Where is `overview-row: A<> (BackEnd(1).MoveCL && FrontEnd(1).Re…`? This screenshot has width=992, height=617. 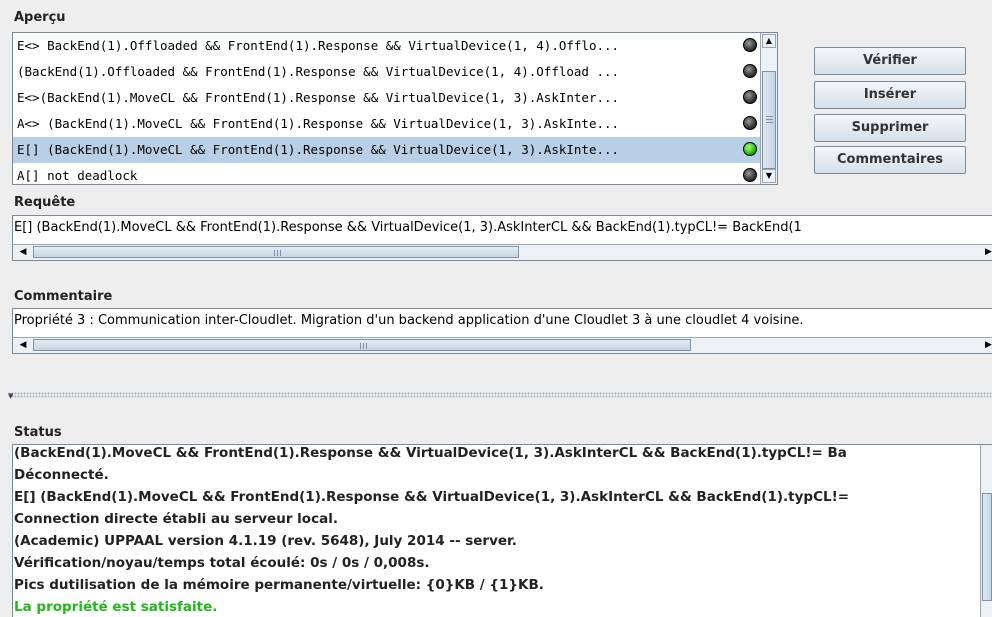
overview-row: A<> (BackEnd(1).MoveCL && FrontEnd(1).Re… is located at coordinates (392, 124).